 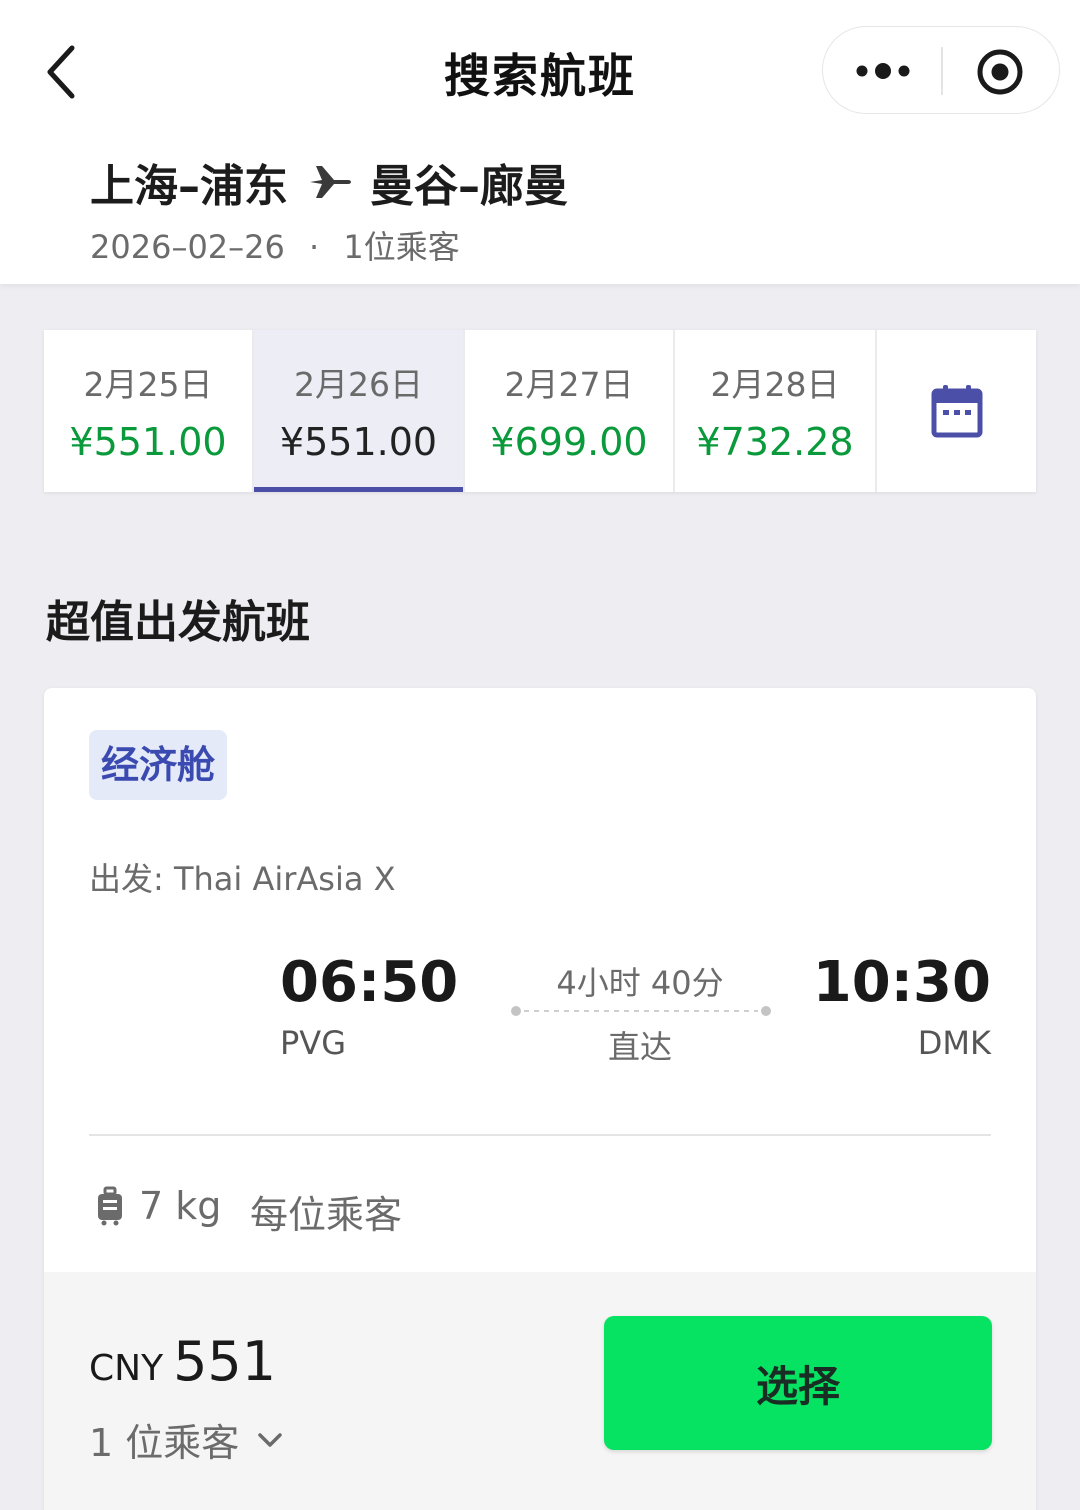 What do you see at coordinates (901, 982) in the screenshot?
I see `arrival-time: 10:30` at bounding box center [901, 982].